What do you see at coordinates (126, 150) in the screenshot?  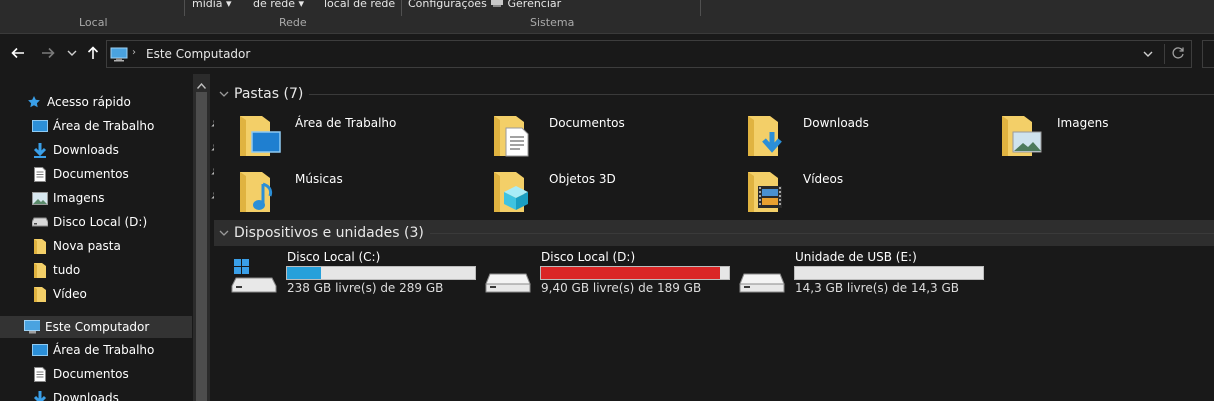 I see `sidebar-item-downloads: Downloads` at bounding box center [126, 150].